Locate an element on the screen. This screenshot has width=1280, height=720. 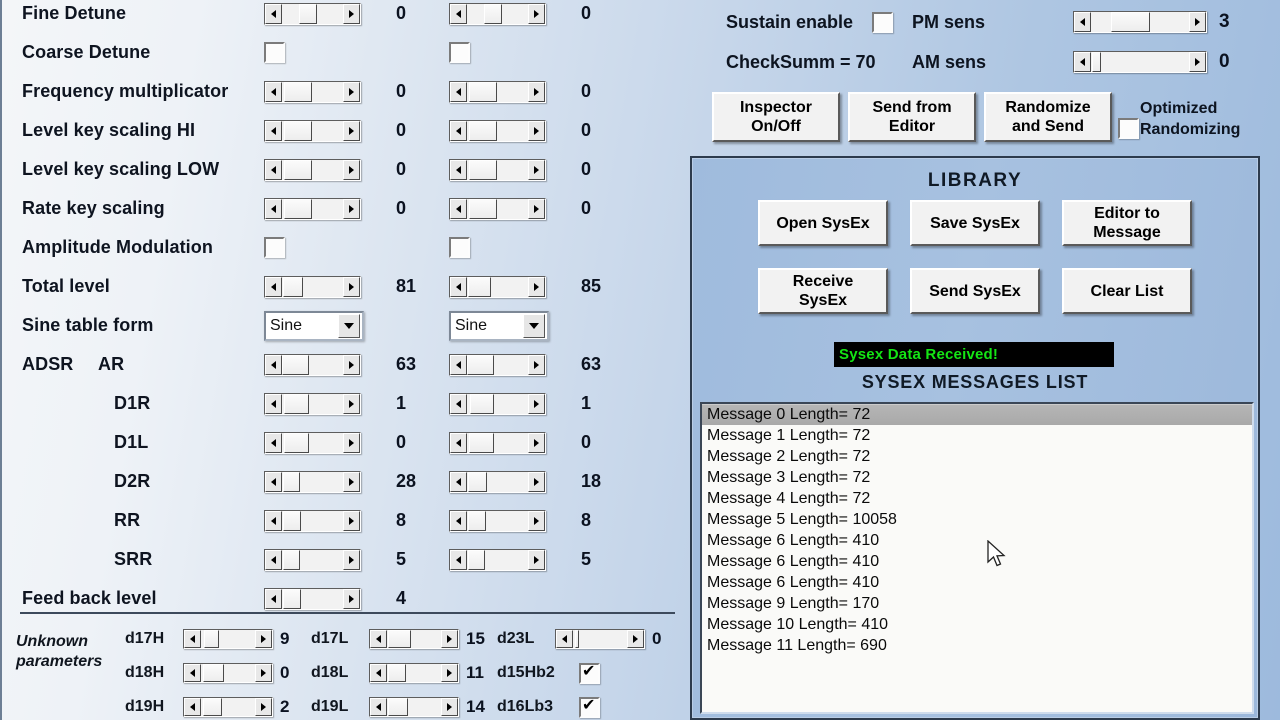
unknown-d17H-slider is located at coordinates (228, 639).